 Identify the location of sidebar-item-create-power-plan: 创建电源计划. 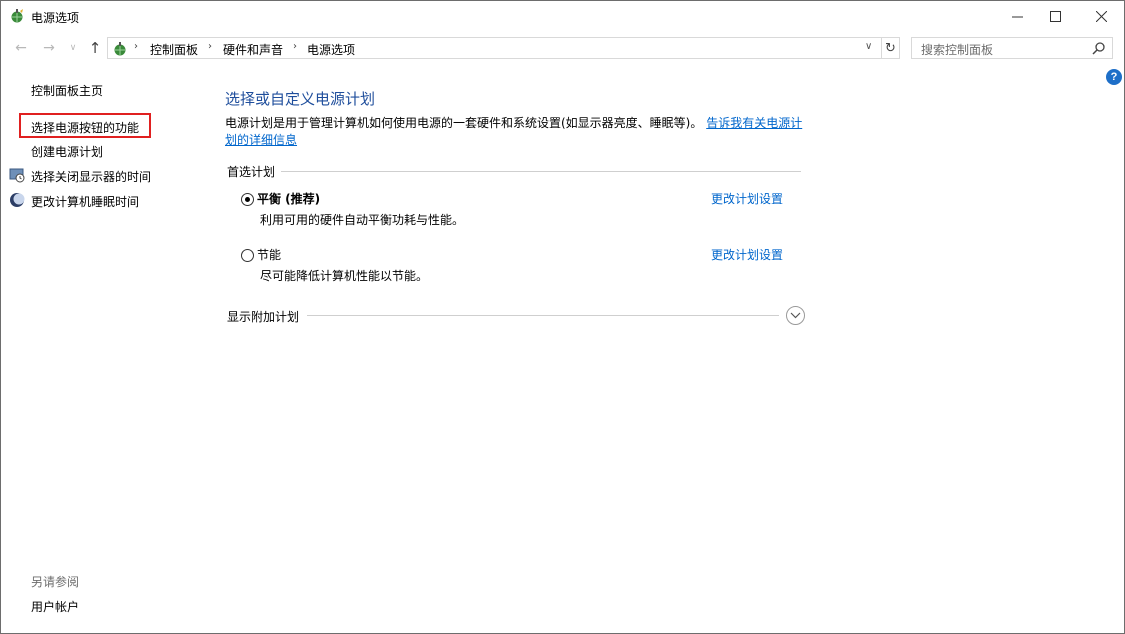
(67, 151).